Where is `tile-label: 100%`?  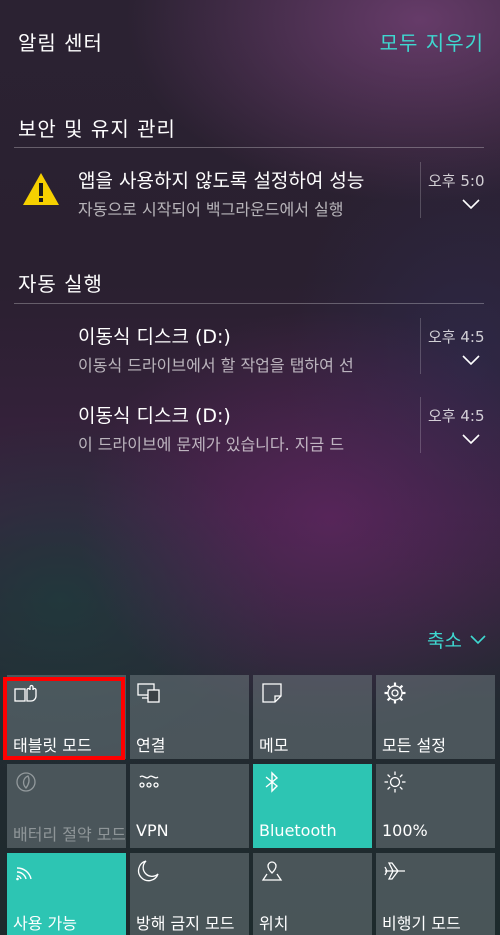
tile-label: 100% is located at coordinates (405, 830).